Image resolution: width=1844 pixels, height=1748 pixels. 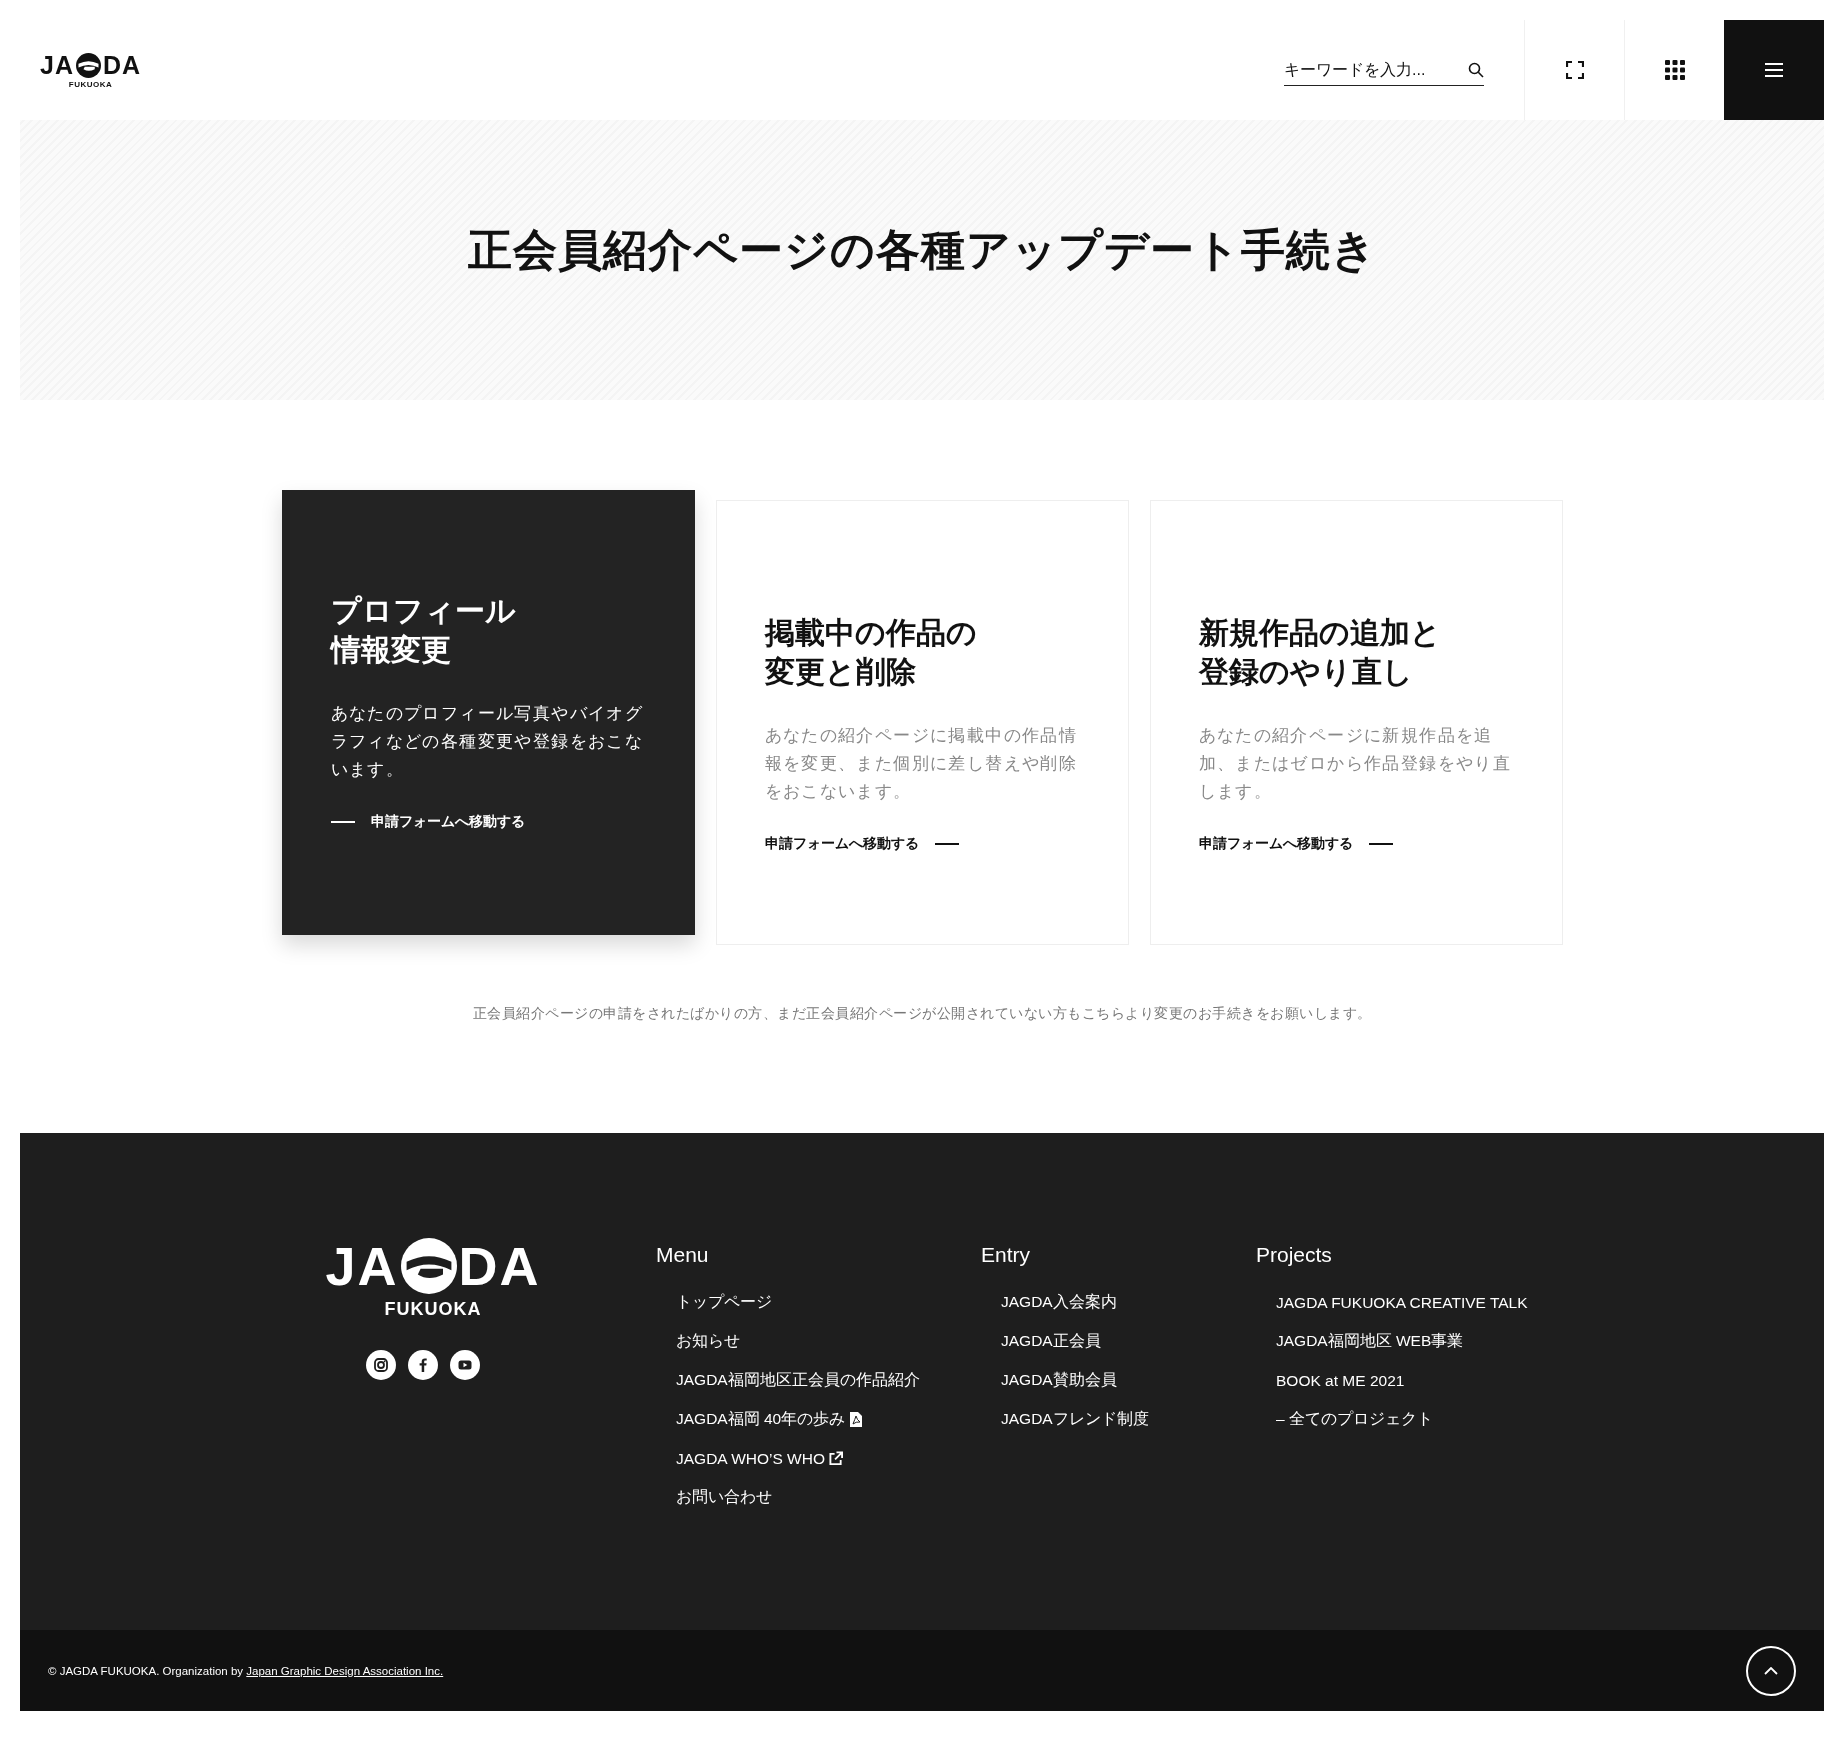 I want to click on footer-link: トップページ, so click(x=724, y=1302).